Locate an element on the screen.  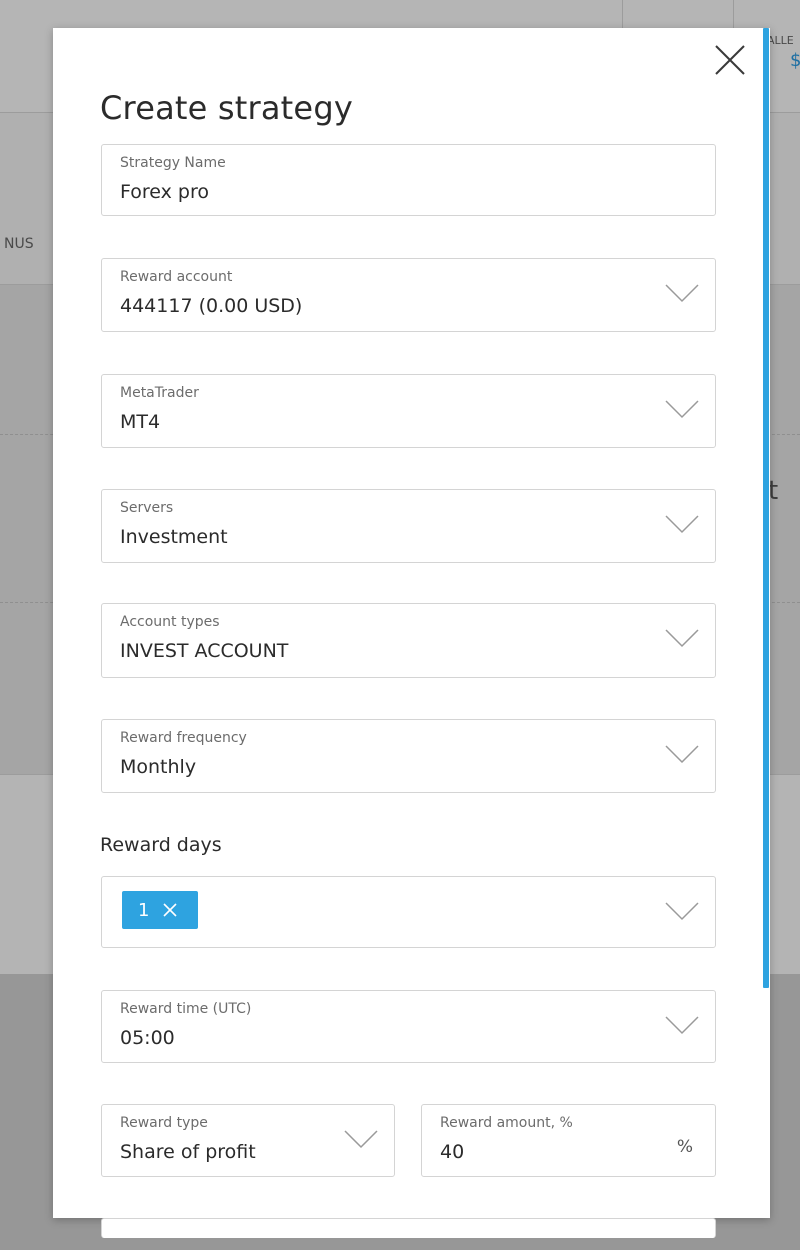
metatrader-value: MT4 is located at coordinates (140, 422).